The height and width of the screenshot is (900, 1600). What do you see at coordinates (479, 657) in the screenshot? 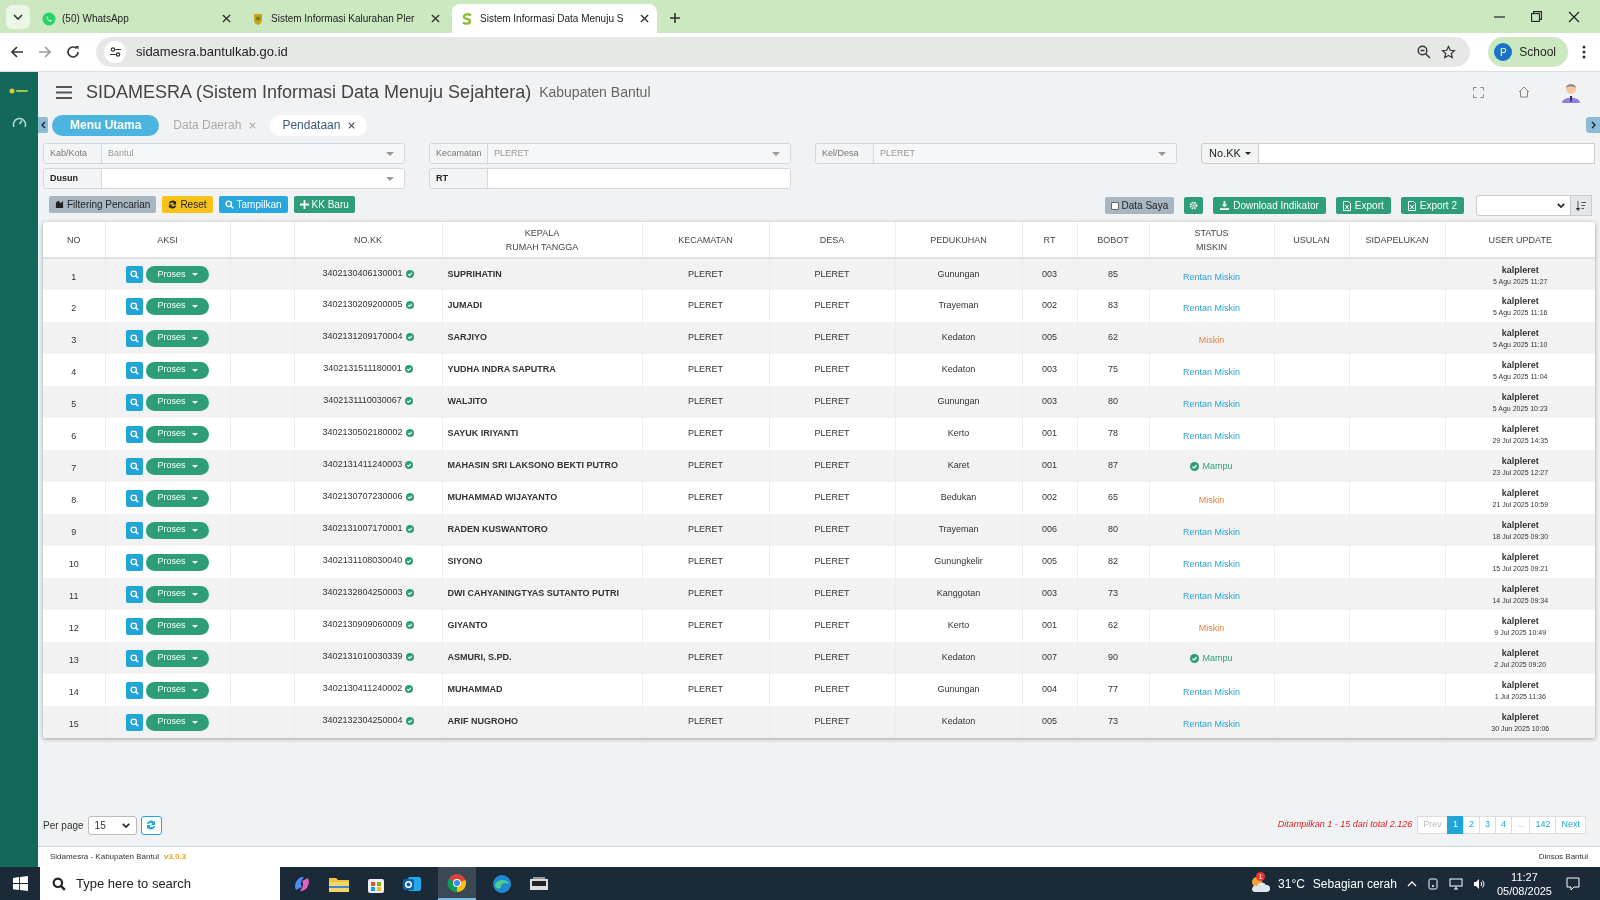
I see `head-of-household: ASMURI, S.PD.` at bounding box center [479, 657].